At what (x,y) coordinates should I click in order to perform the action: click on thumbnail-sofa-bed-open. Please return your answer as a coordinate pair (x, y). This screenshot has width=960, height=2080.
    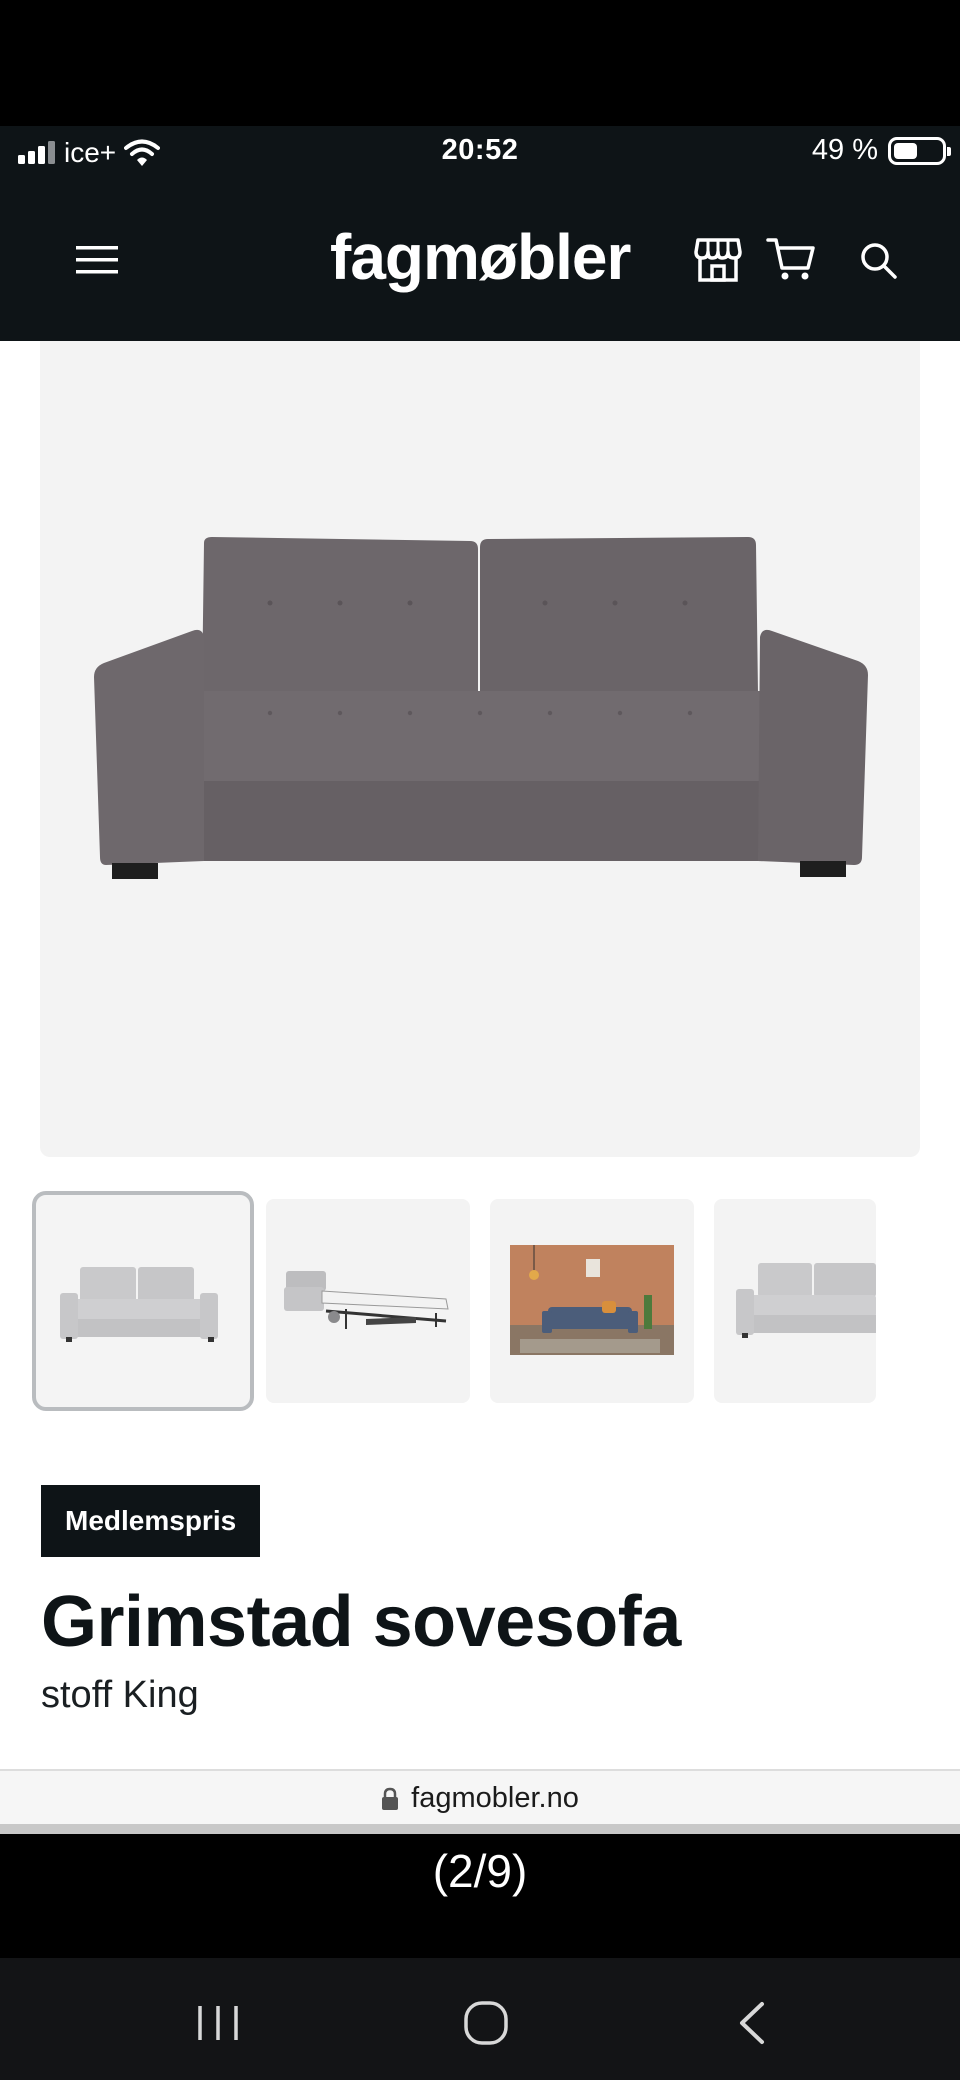
    Looking at the image, I should click on (368, 1301).